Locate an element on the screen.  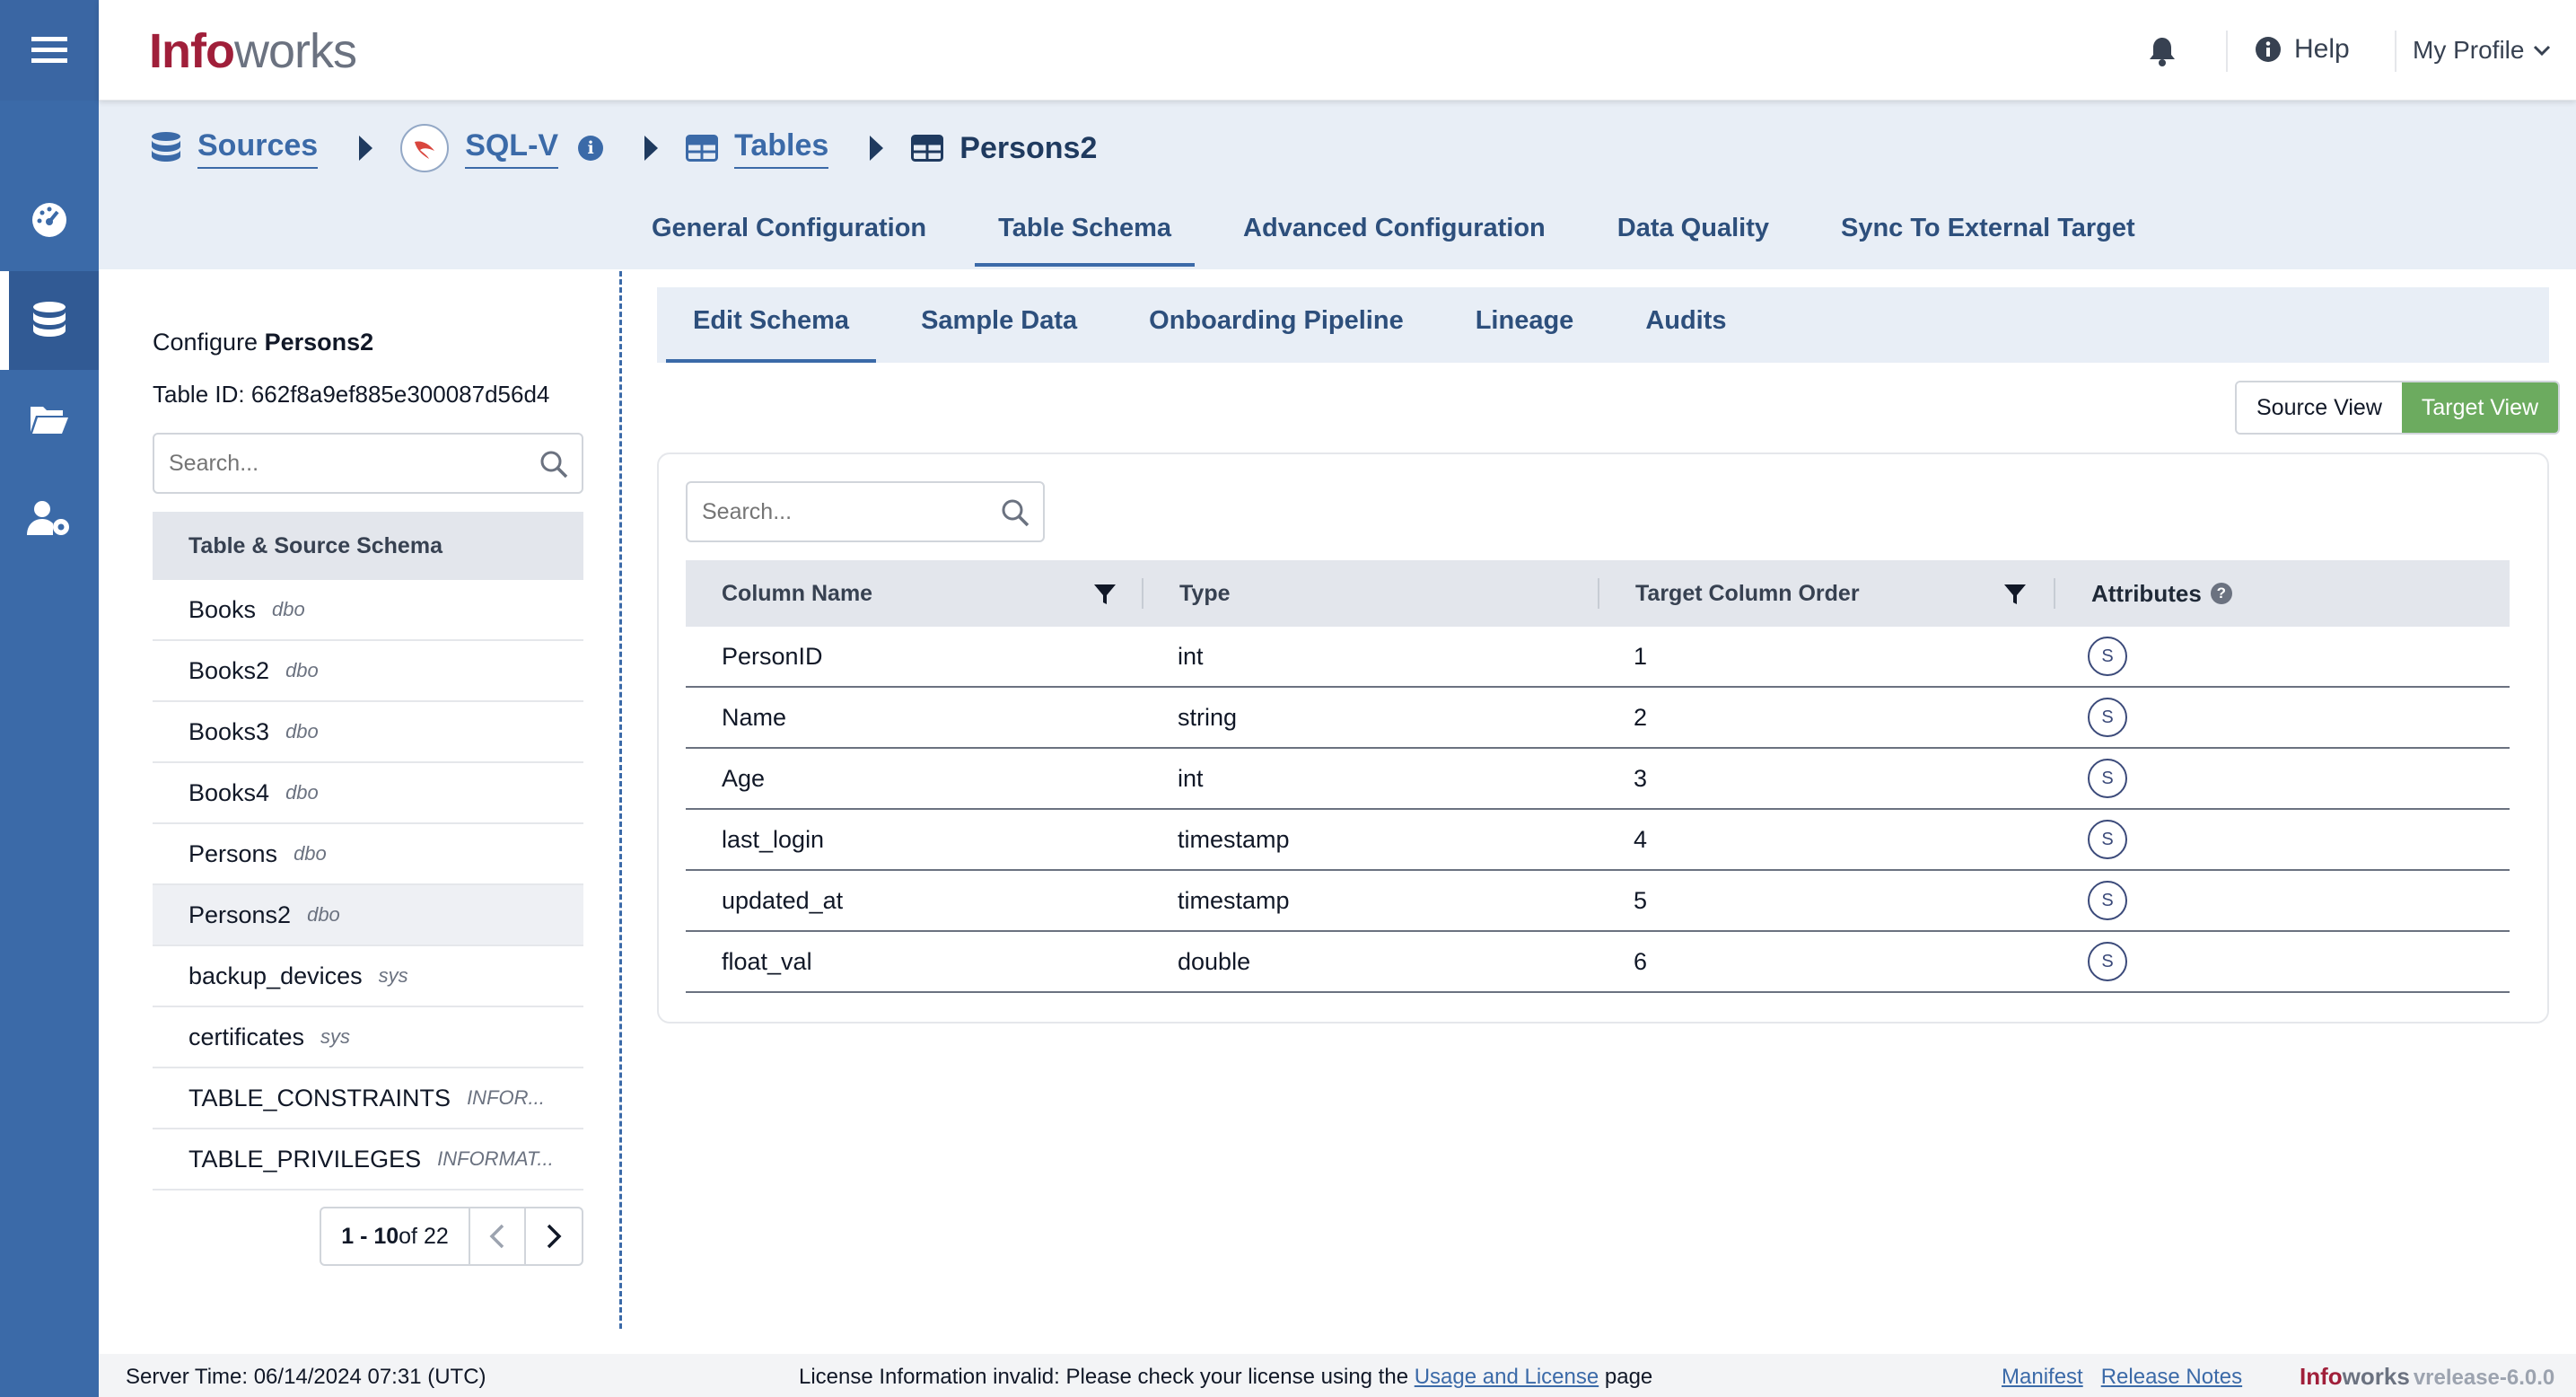
type-header: Type is located at coordinates (1205, 593).